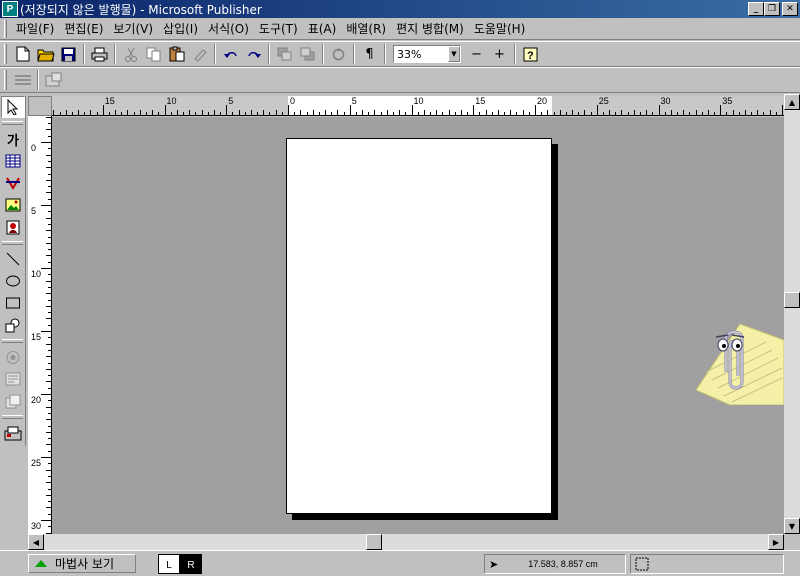 The width and height of the screenshot is (800, 576). I want to click on clip-gallery-tool-icon, so click(13, 227).